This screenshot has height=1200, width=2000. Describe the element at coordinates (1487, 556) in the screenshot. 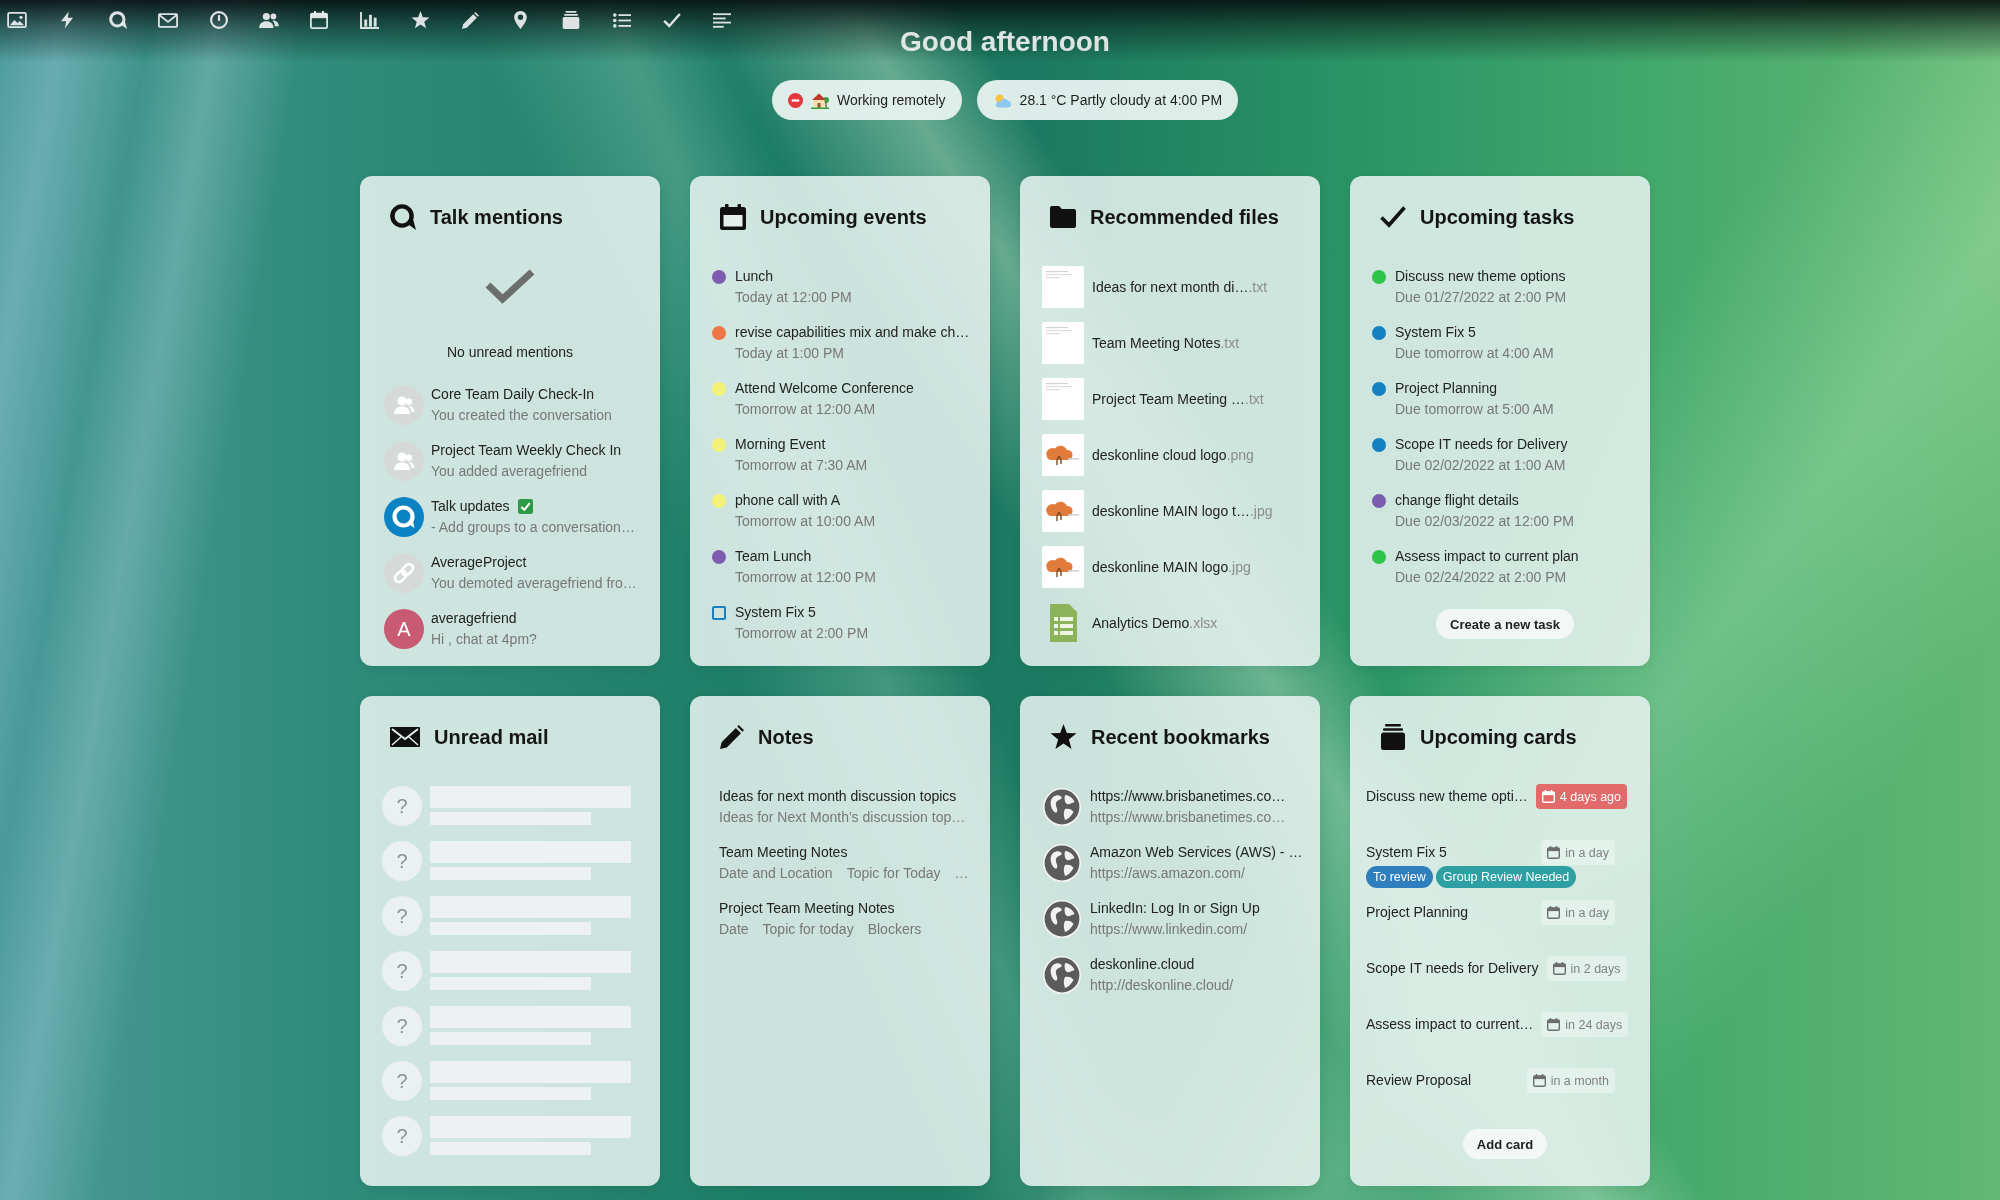

I see `task-title: Assess impact to current plan` at that location.